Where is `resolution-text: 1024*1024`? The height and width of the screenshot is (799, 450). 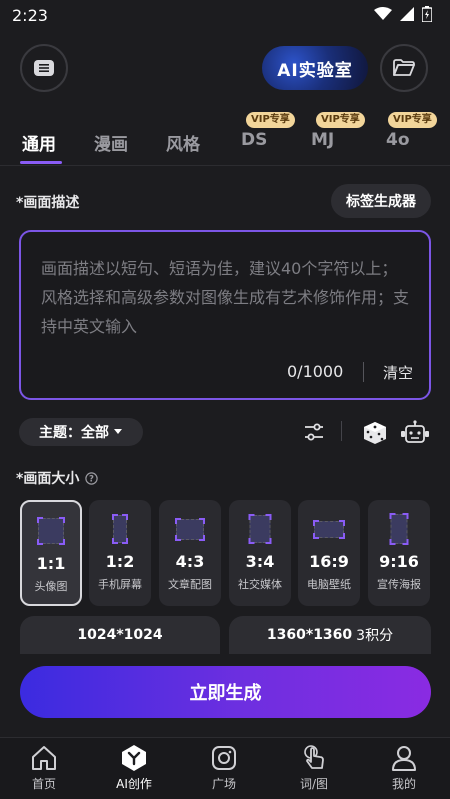
resolution-text: 1024*1024 is located at coordinates (120, 635).